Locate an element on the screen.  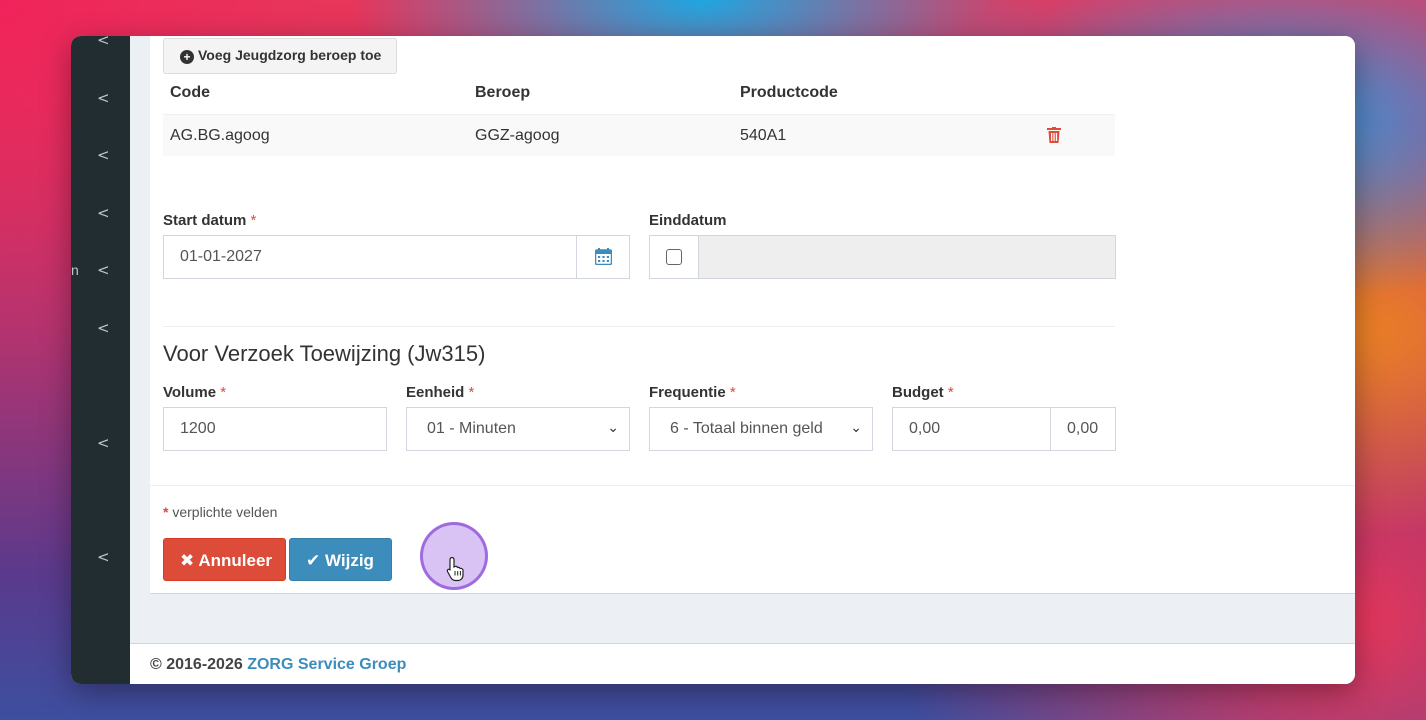
end-date-checkbox is located at coordinates (674, 257).